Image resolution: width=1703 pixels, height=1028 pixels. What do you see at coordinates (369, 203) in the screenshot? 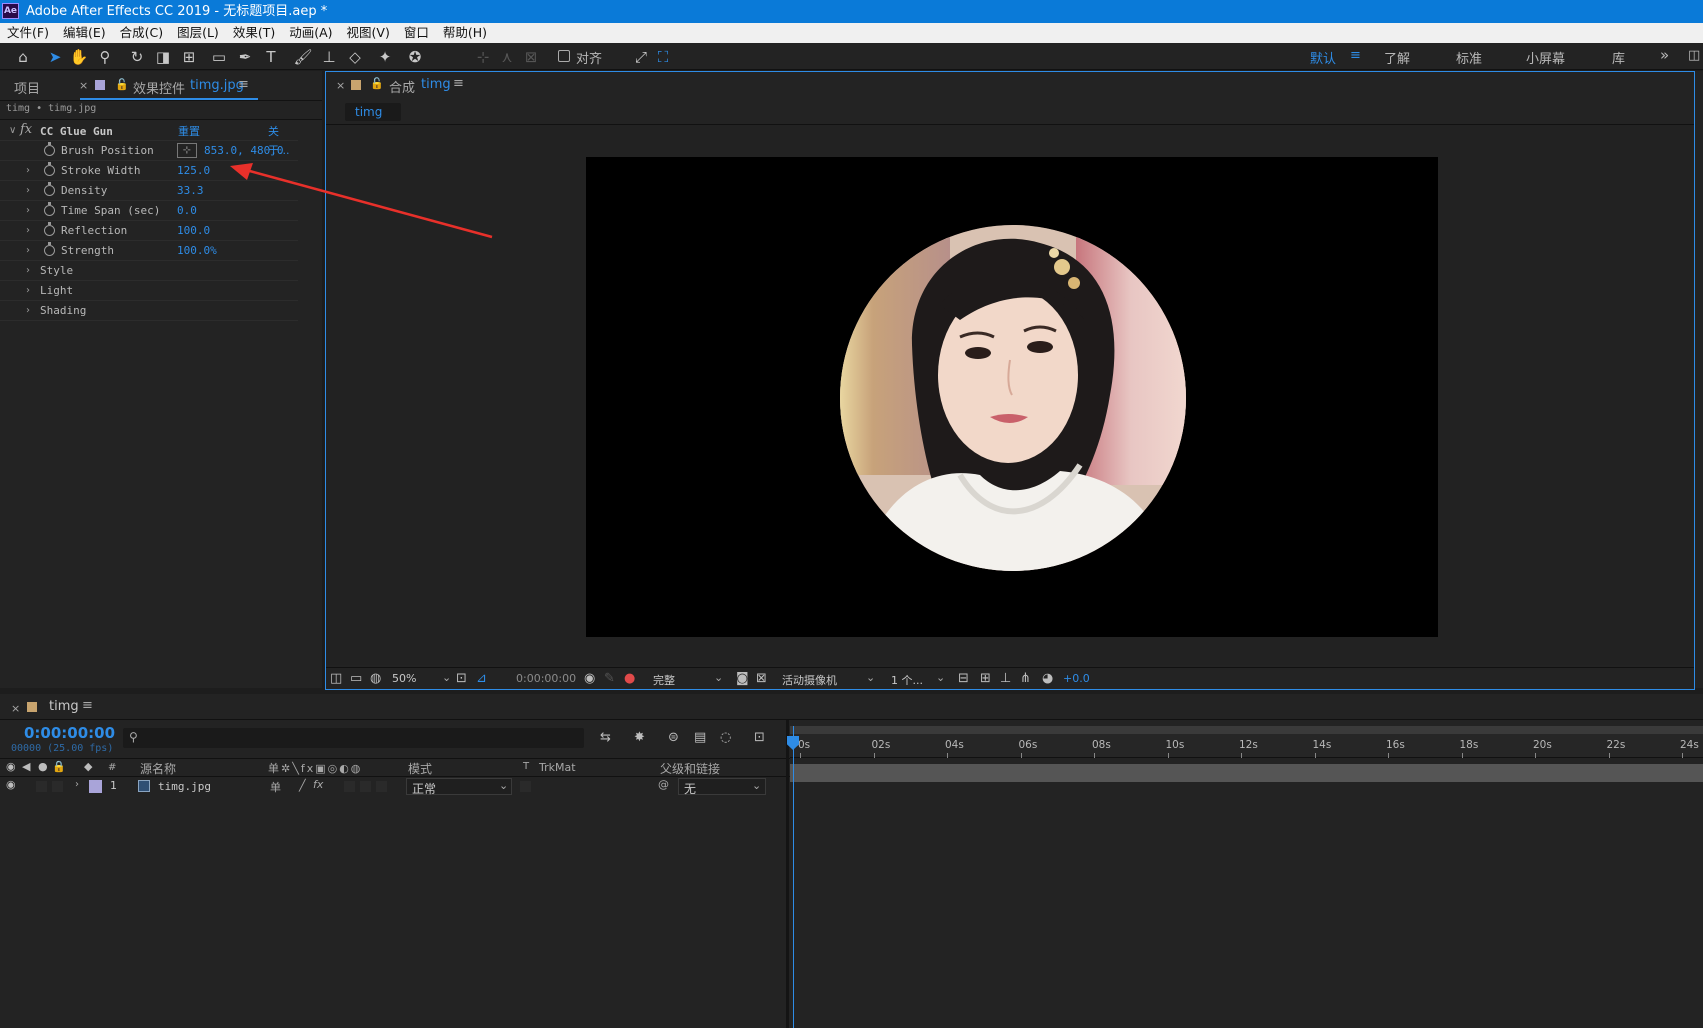
I see `annotation-arrow-line` at bounding box center [369, 203].